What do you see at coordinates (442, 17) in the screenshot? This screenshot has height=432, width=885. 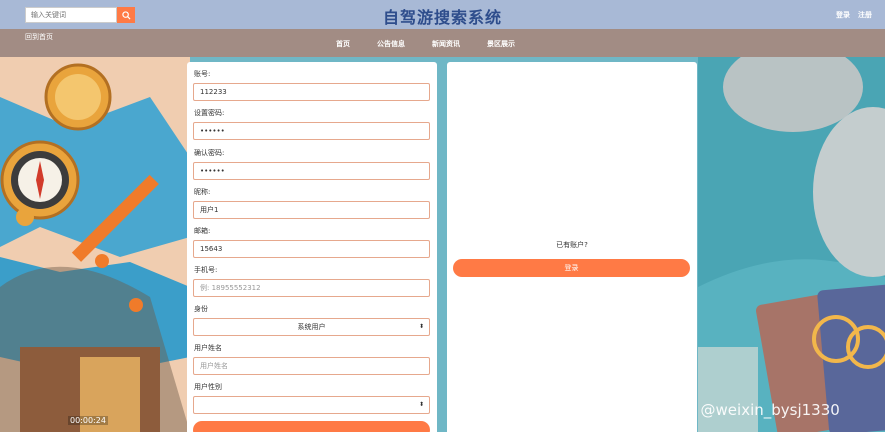 I see `site-title: 自驾游搜索系统` at bounding box center [442, 17].